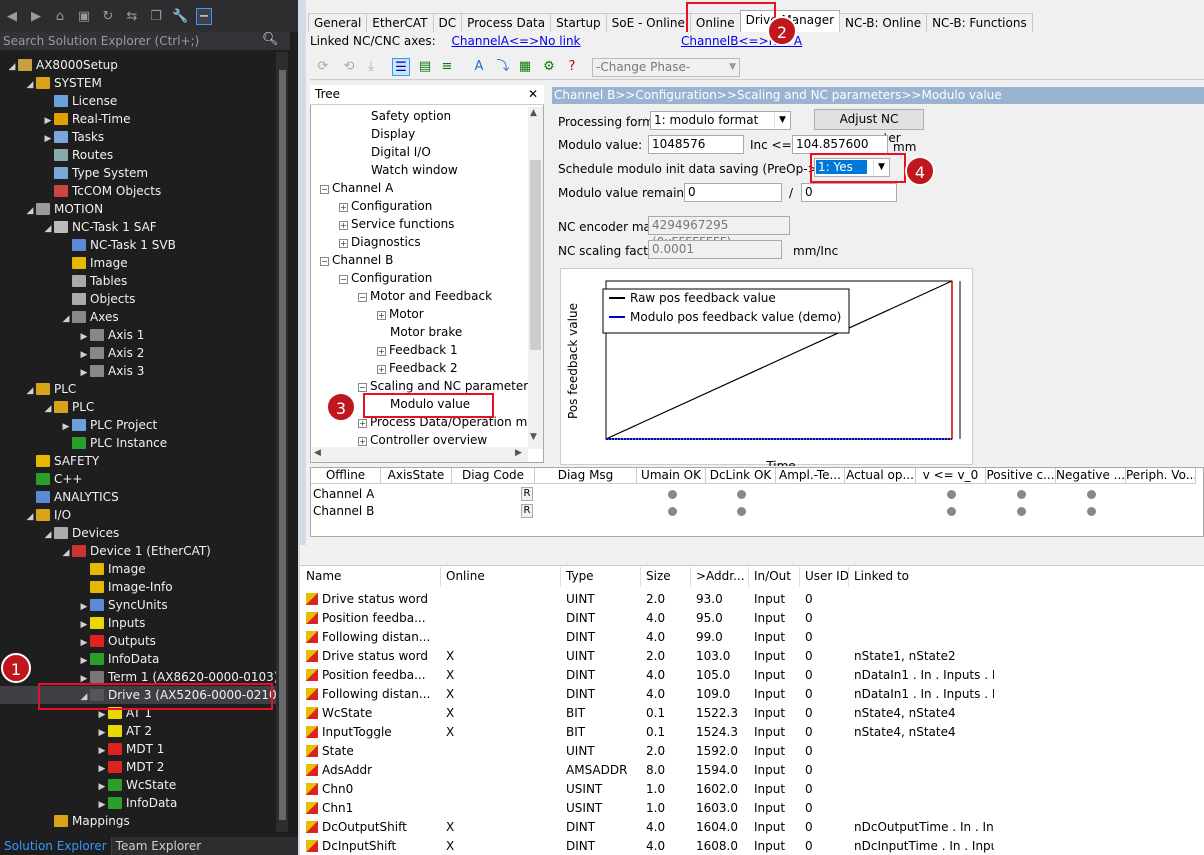 This screenshot has height=855, width=1204. I want to click on tree-item: ▶ Real-Time, so click(138, 119).